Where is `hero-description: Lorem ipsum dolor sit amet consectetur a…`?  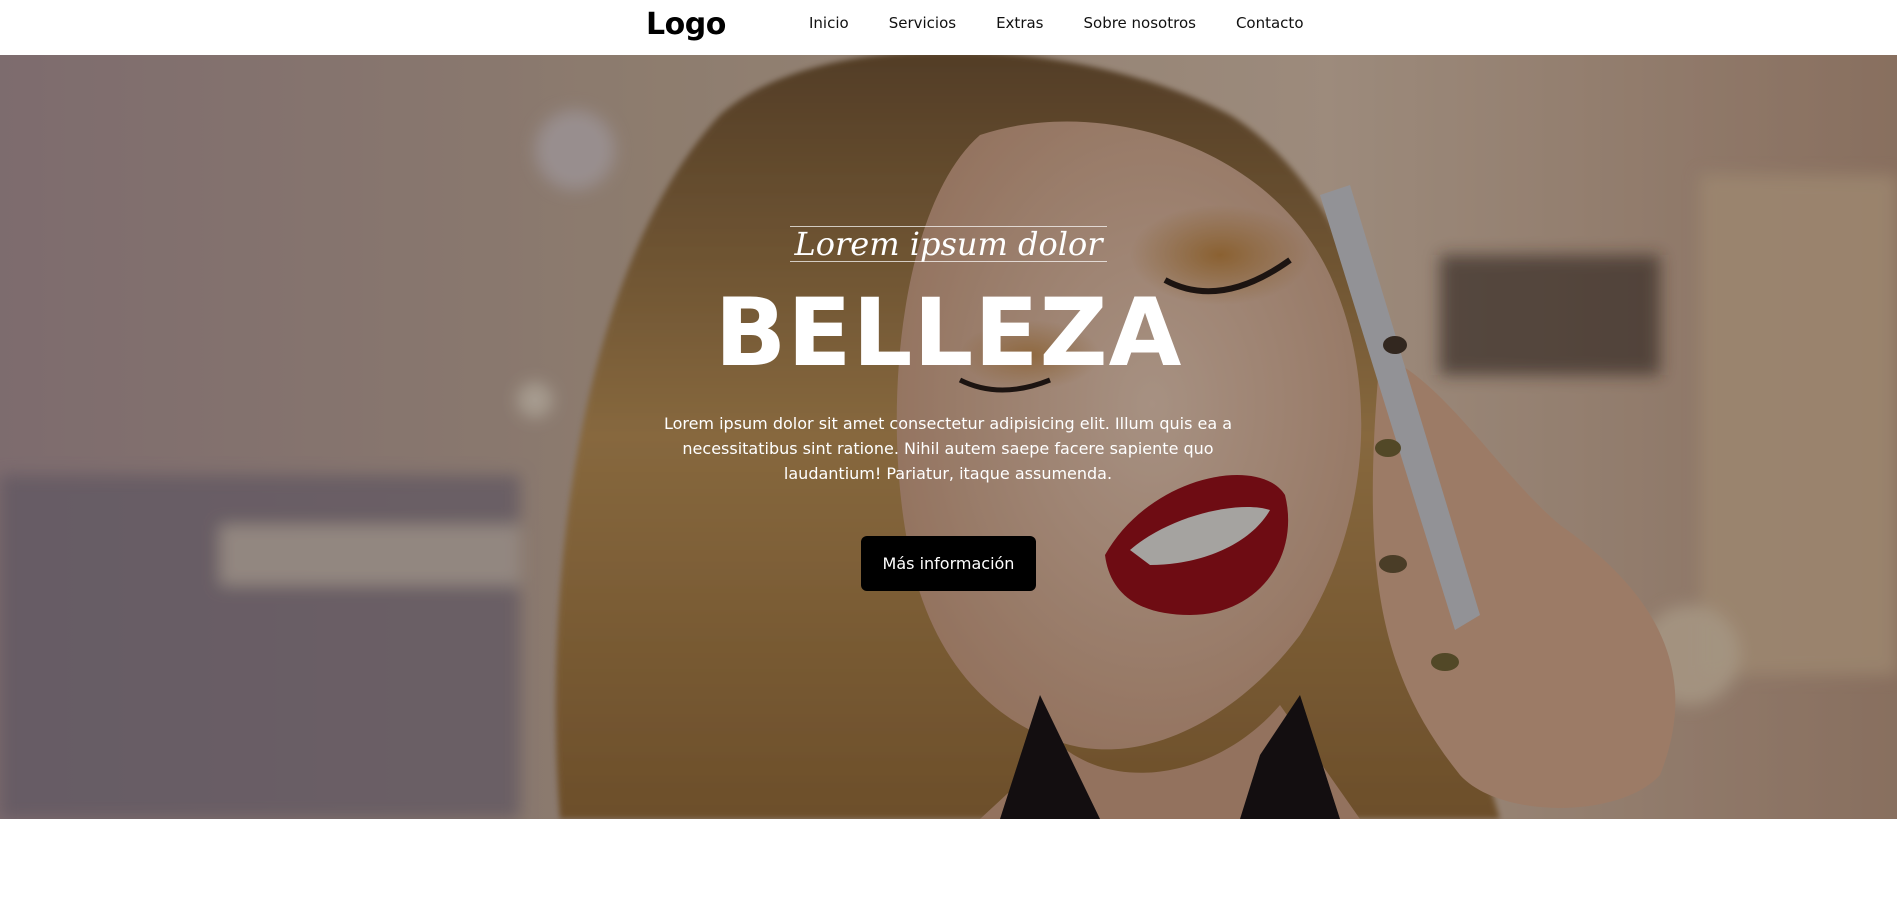
hero-description: Lorem ipsum dolor sit amet consectetur a… is located at coordinates (948, 448).